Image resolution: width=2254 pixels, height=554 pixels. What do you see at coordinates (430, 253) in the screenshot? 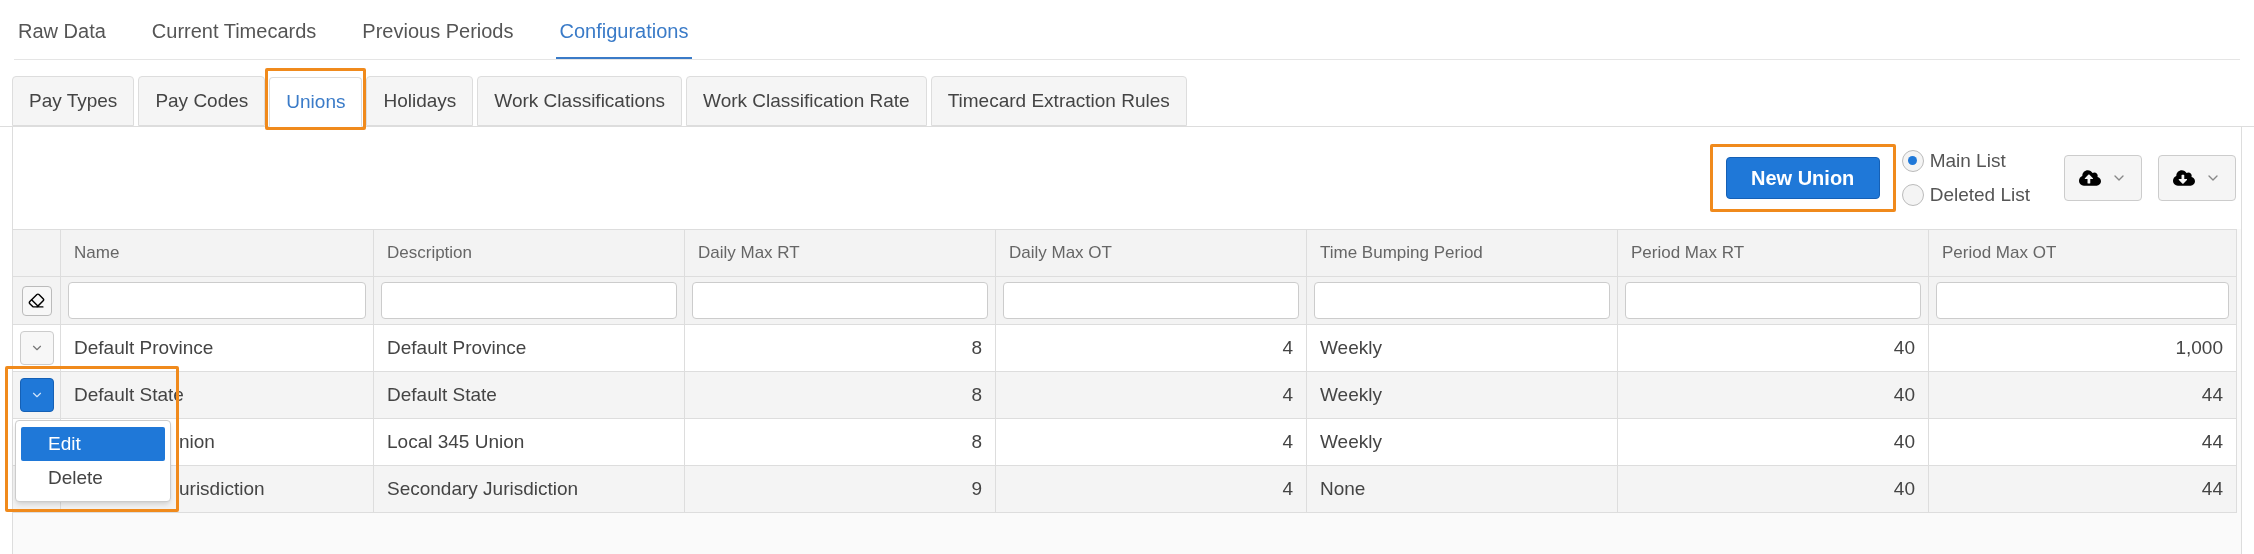
I see `column-header: Description` at bounding box center [430, 253].